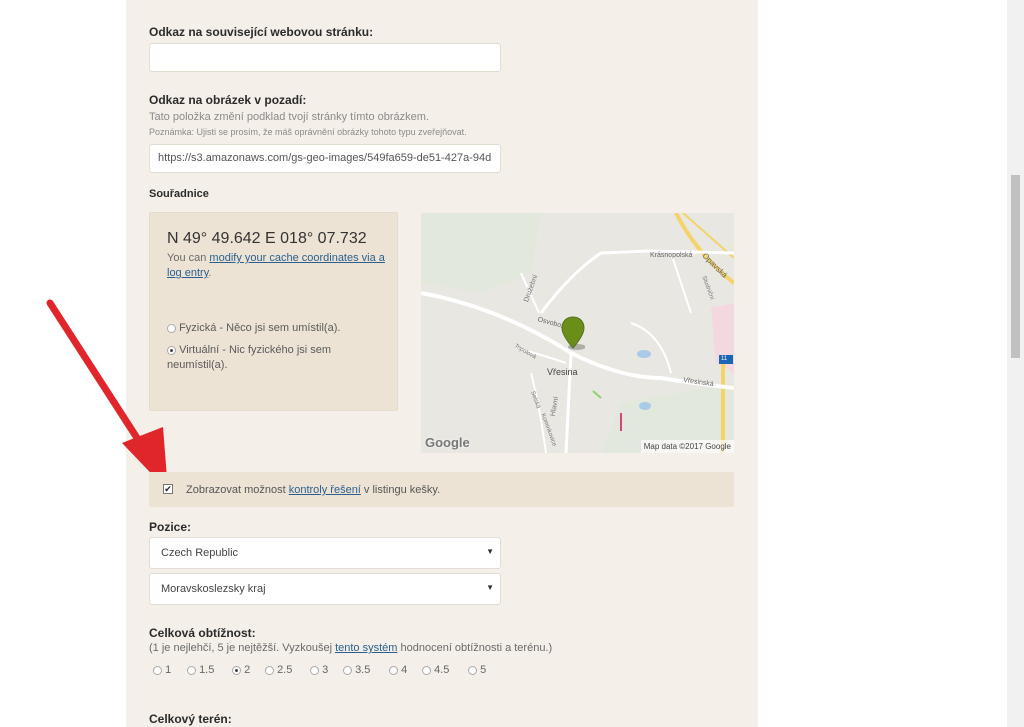  I want to click on related-link-input, so click(325, 57).